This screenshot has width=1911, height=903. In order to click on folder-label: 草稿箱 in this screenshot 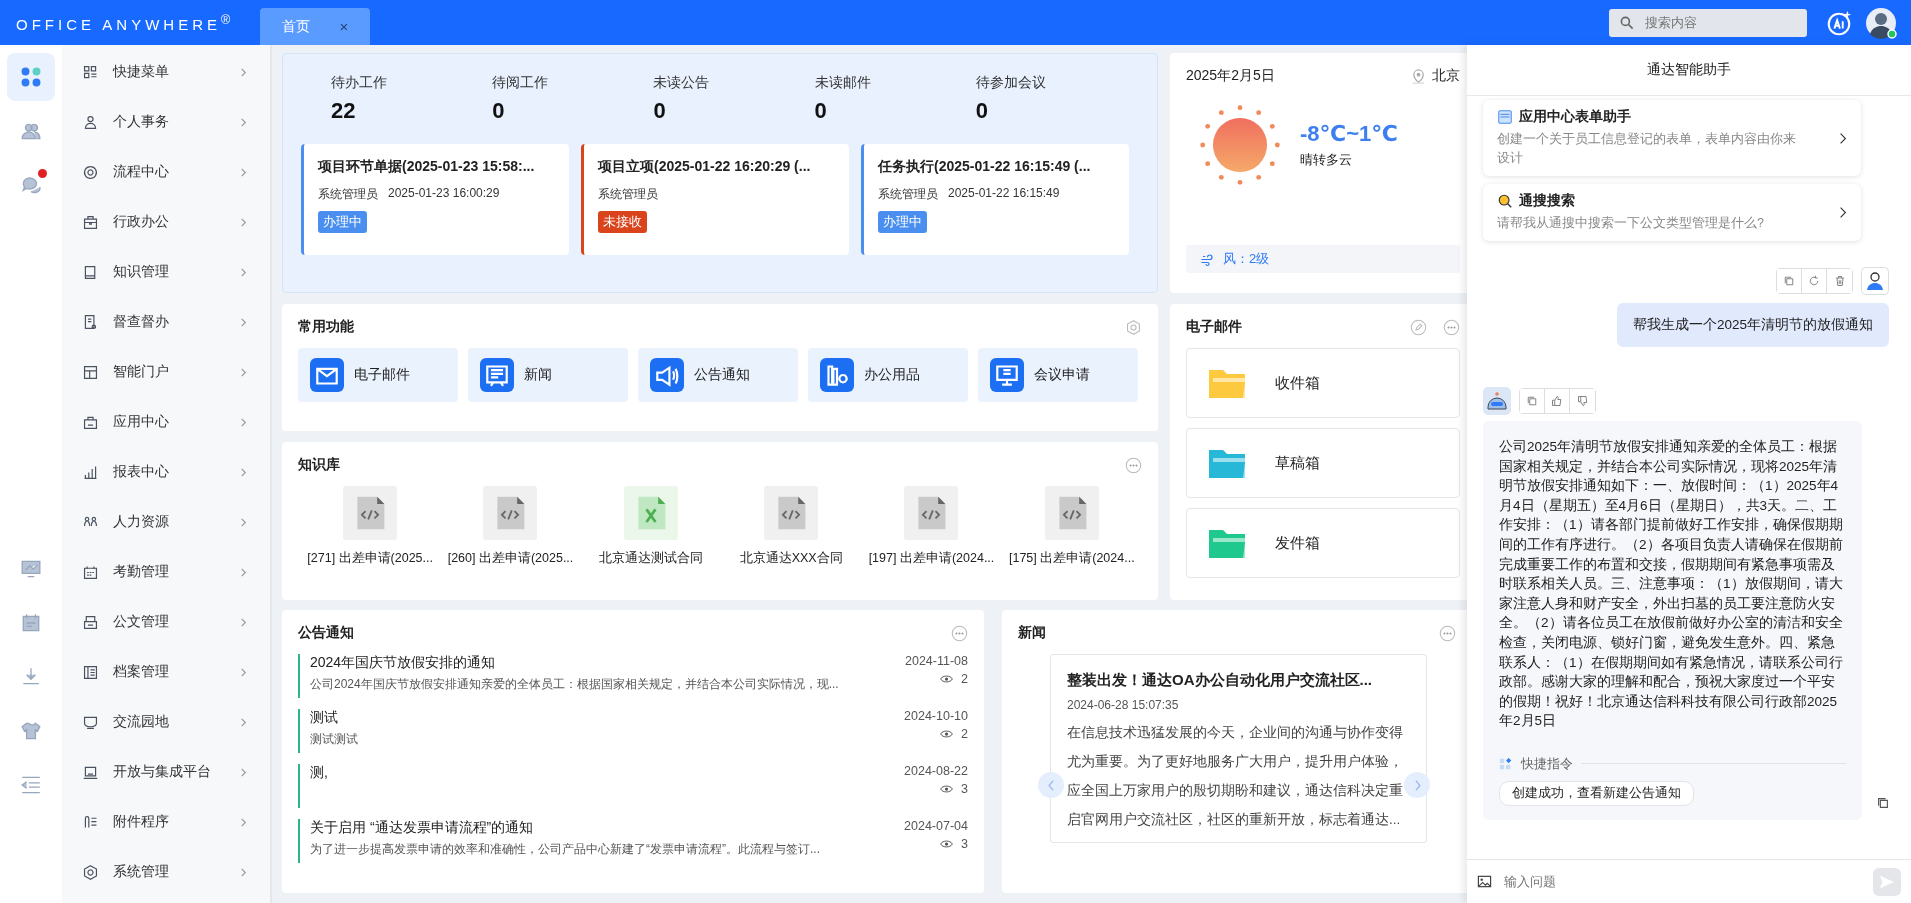, I will do `click(1297, 463)`.